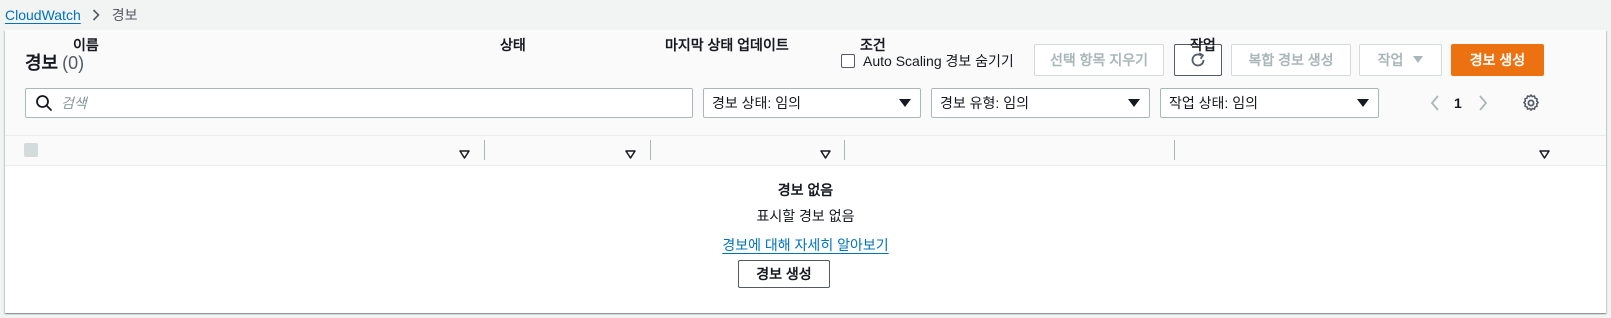  Describe the element at coordinates (805, 216) in the screenshot. I see `empty-state-description: 표시할 경보 없음` at that location.